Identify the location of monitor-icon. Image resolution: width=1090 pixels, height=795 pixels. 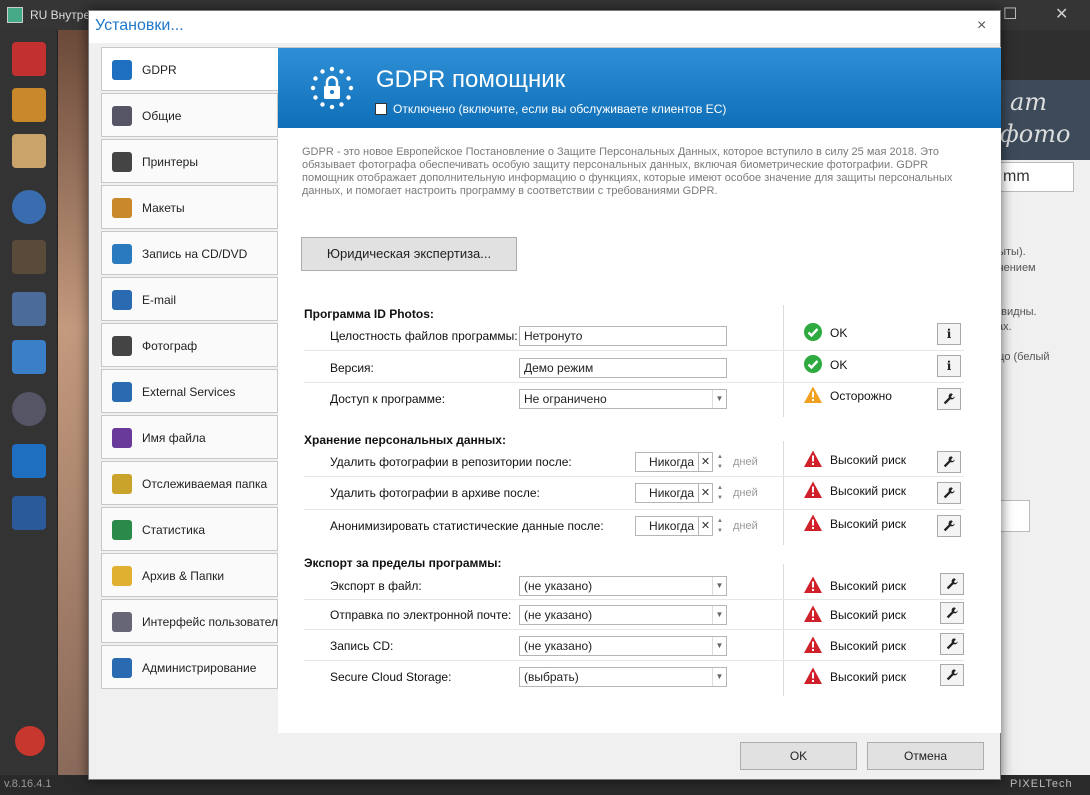
(29, 357).